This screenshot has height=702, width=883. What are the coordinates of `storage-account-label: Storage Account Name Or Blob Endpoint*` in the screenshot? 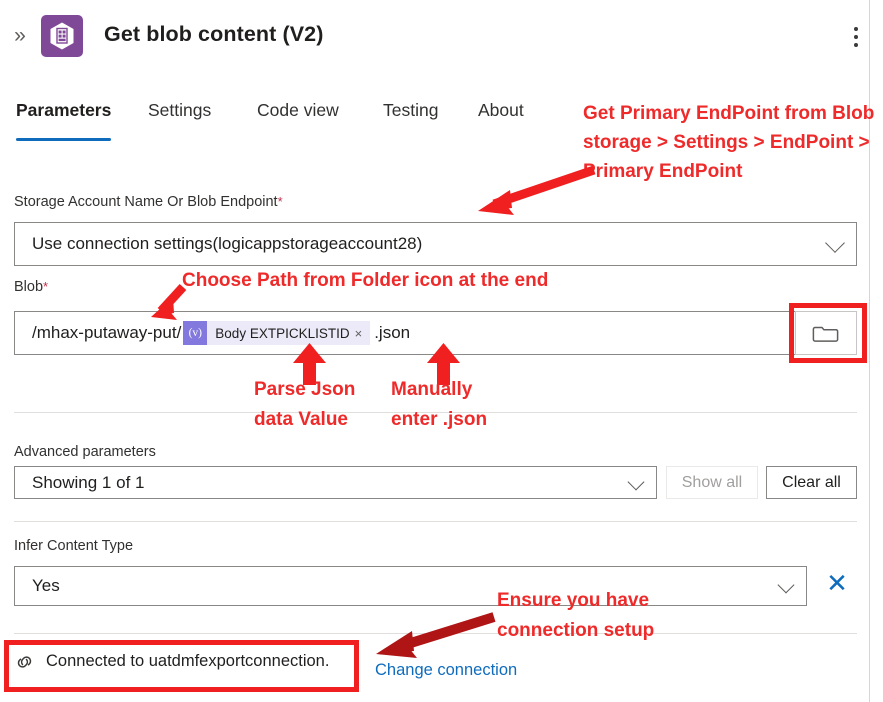 It's located at (148, 202).